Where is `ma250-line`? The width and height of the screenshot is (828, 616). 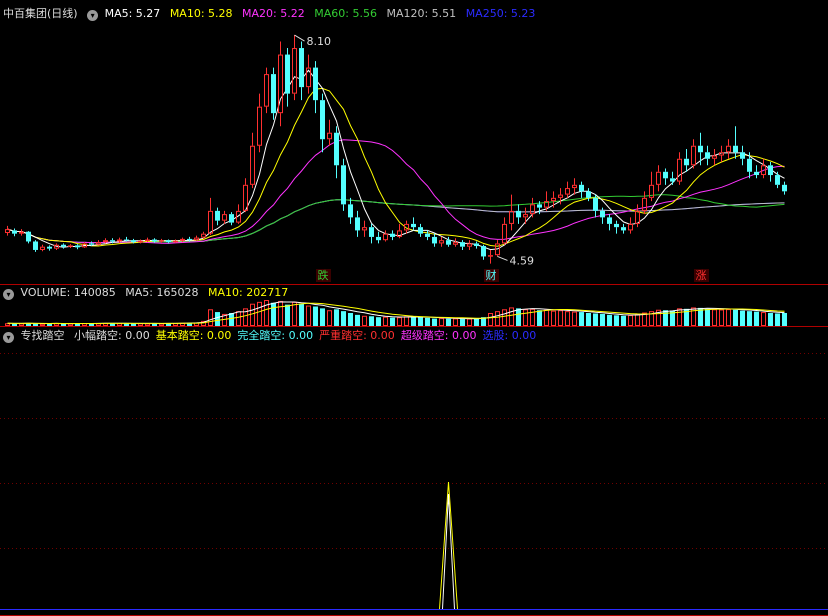
ma250-line is located at coordinates (396, 221).